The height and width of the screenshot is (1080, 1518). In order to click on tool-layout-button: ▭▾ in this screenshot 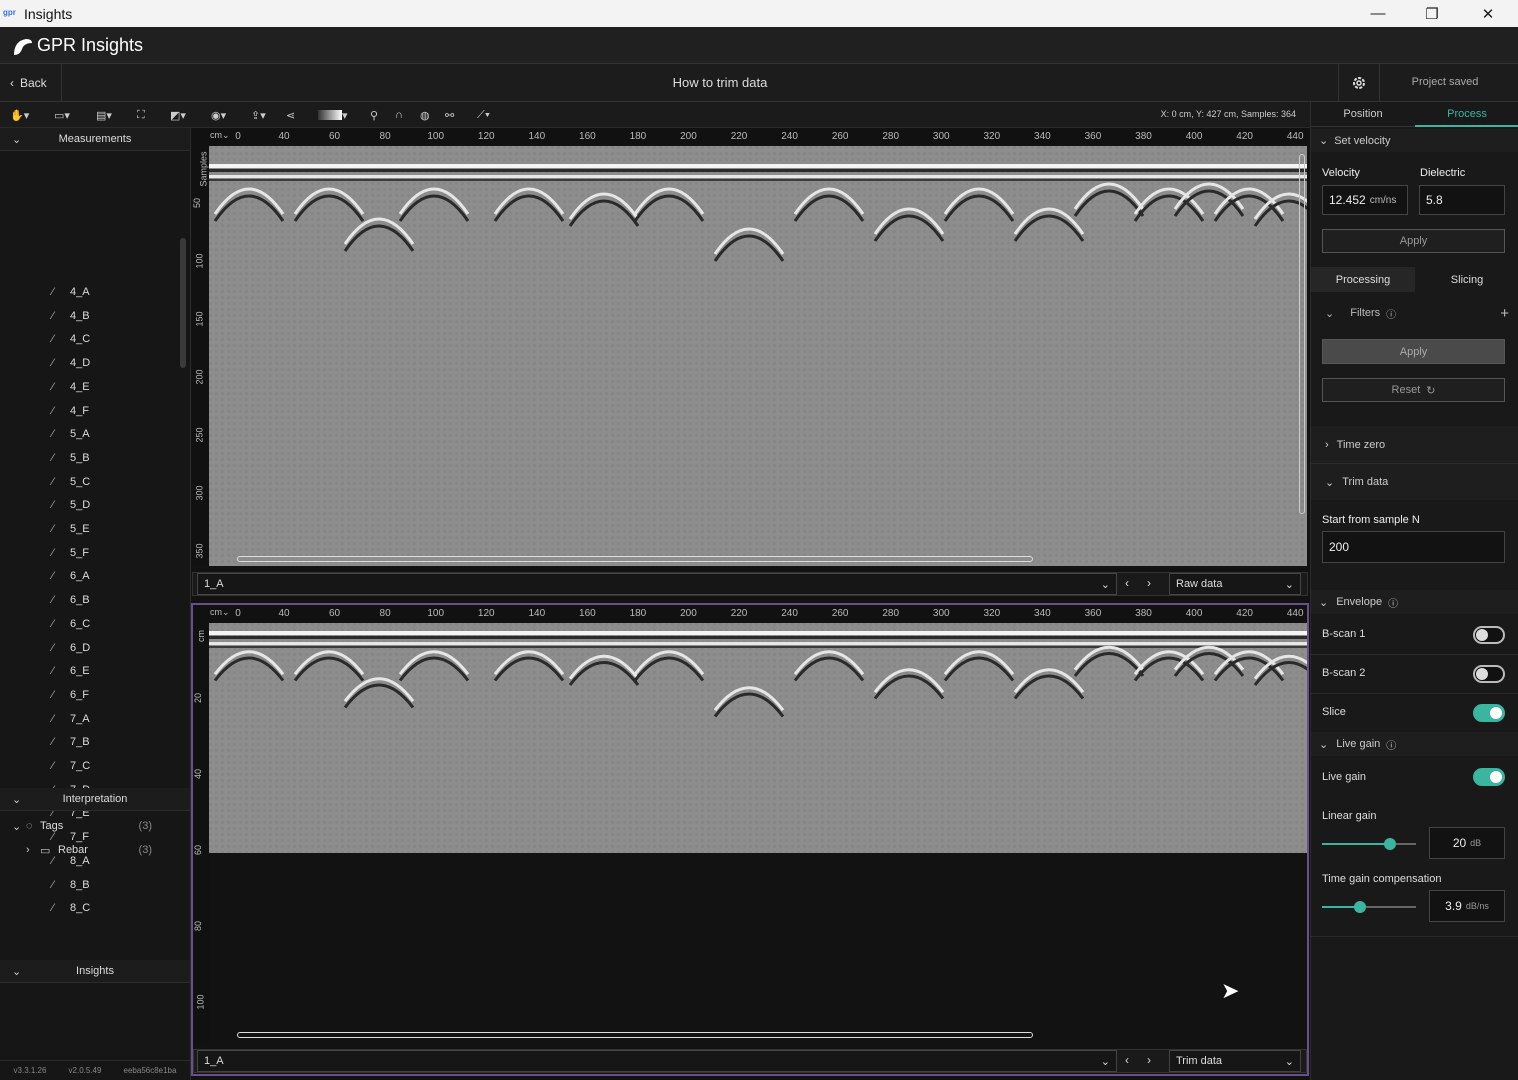, I will do `click(62, 115)`.